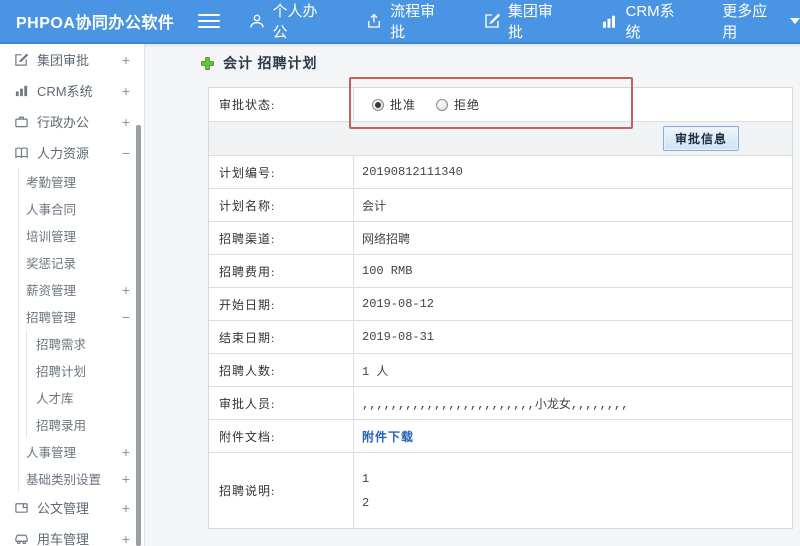  I want to click on menu-toggle-icon, so click(208, 21).